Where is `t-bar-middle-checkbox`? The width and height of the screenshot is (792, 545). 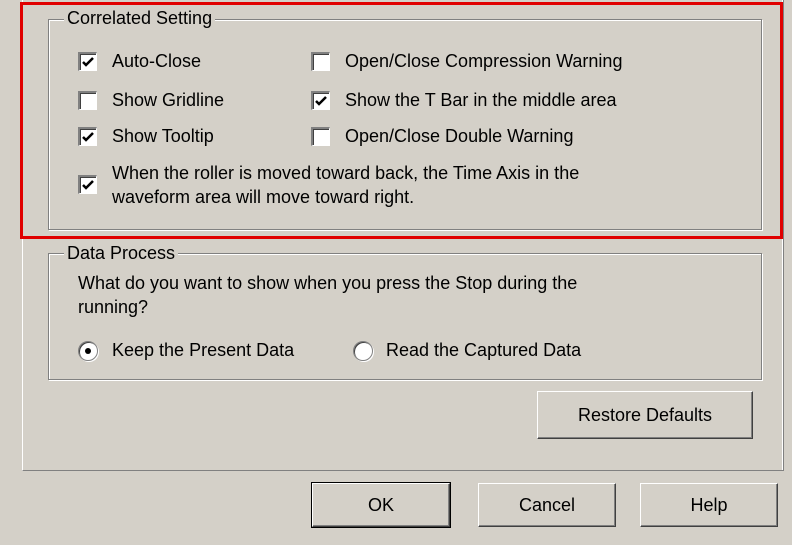 t-bar-middle-checkbox is located at coordinates (320, 100).